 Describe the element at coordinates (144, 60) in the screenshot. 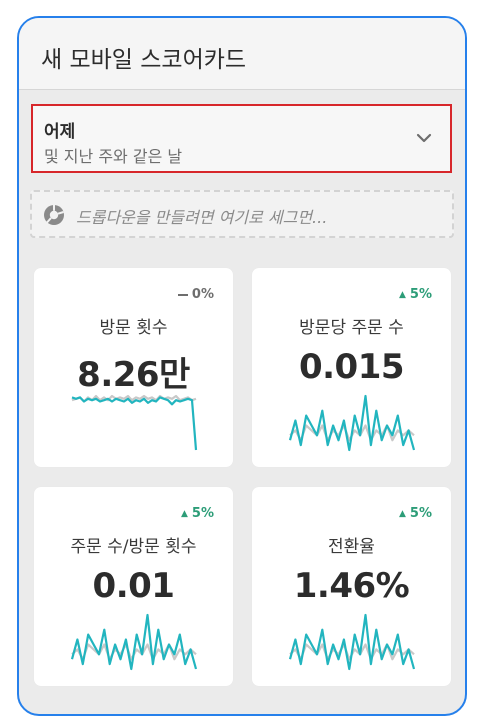

I see `page-title: 새 모바일 스코어카드` at that location.